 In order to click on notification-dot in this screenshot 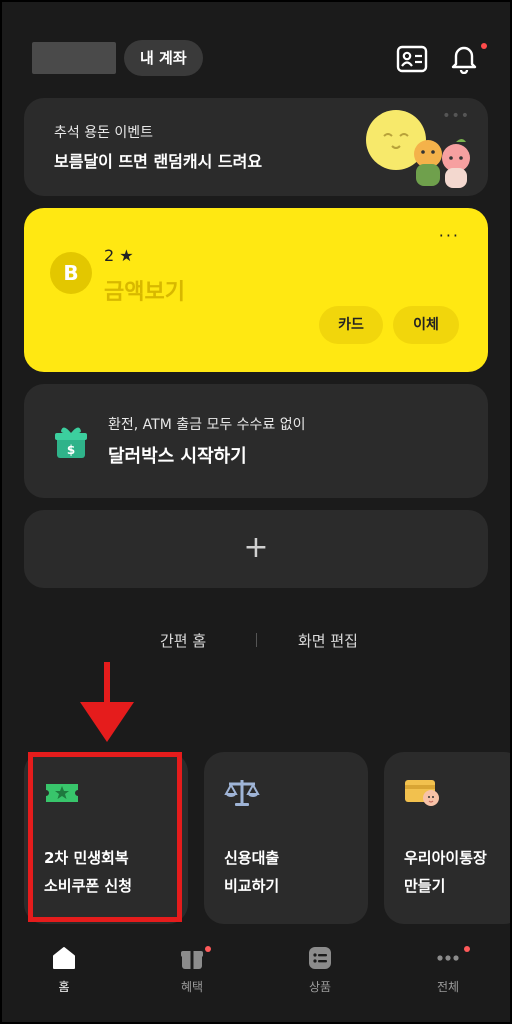, I will do `click(484, 46)`.